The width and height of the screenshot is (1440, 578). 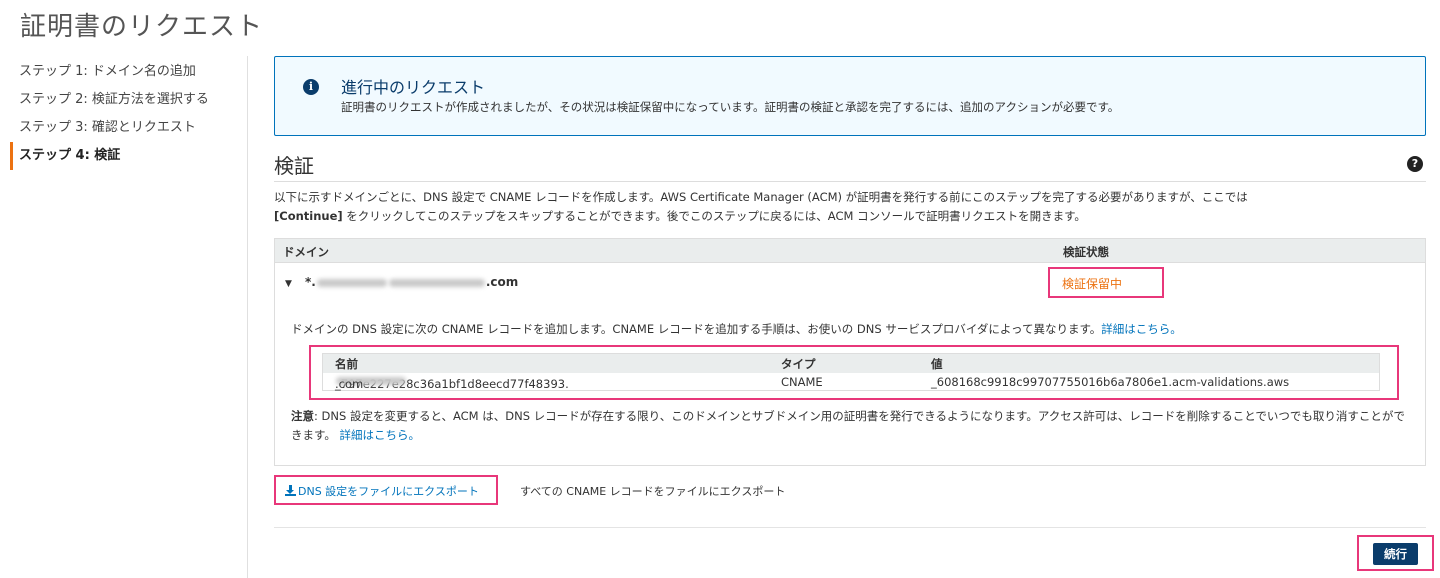 I want to click on export-label: DNS 設定をファイルにエクスポート, so click(x=388, y=491).